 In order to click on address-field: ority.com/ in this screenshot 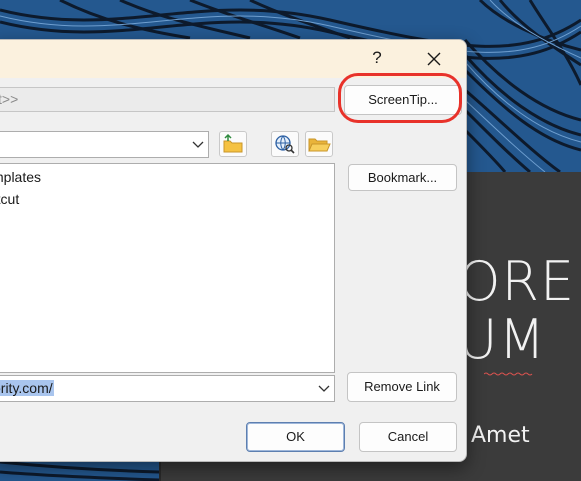, I will do `click(167, 388)`.